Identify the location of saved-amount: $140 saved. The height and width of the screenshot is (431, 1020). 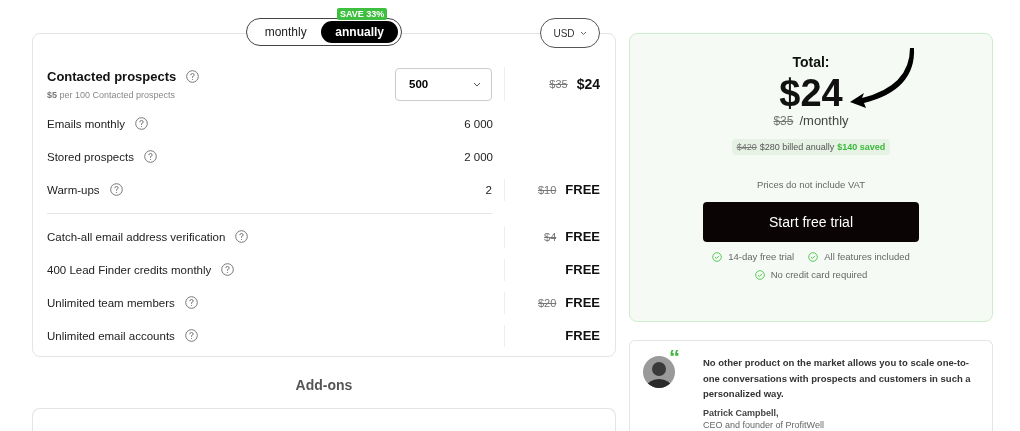
(861, 147).